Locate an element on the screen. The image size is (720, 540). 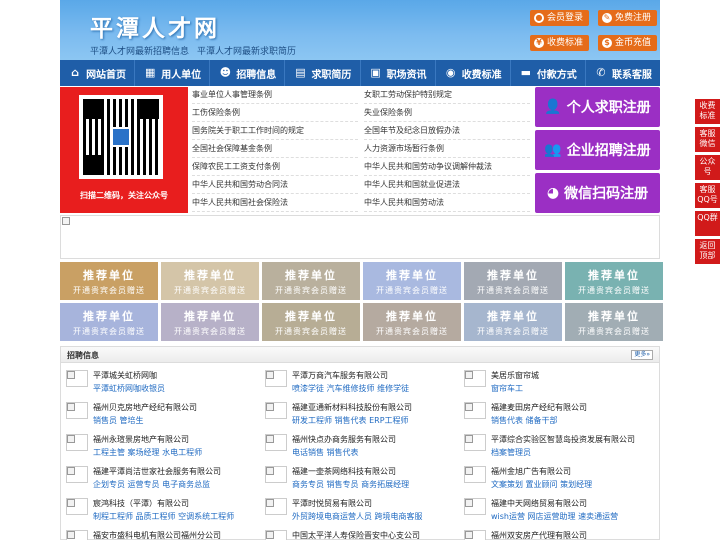
side-float-button: 公众号 is located at coordinates (707, 167).